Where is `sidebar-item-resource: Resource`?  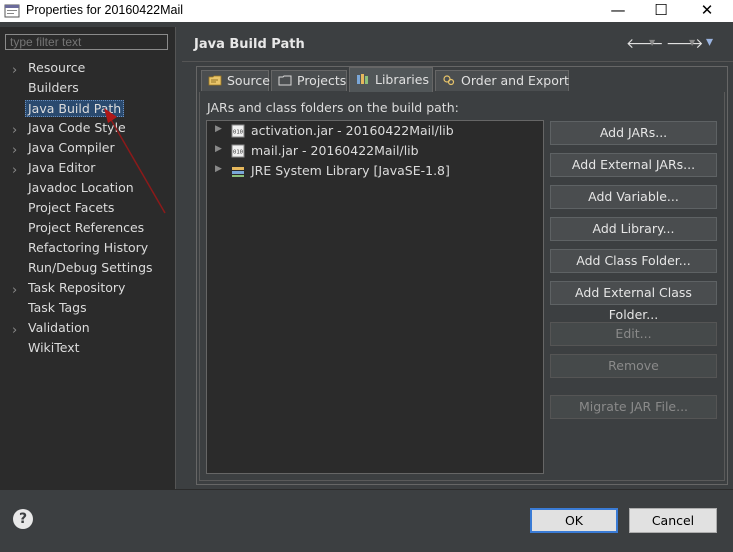
sidebar-item-resource: Resource is located at coordinates (56, 67).